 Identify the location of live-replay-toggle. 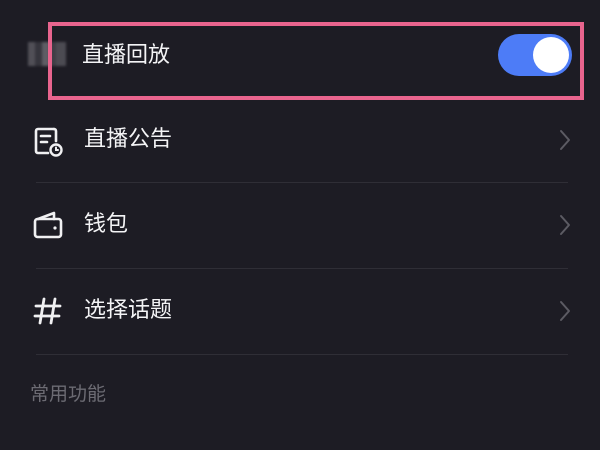
(535, 55).